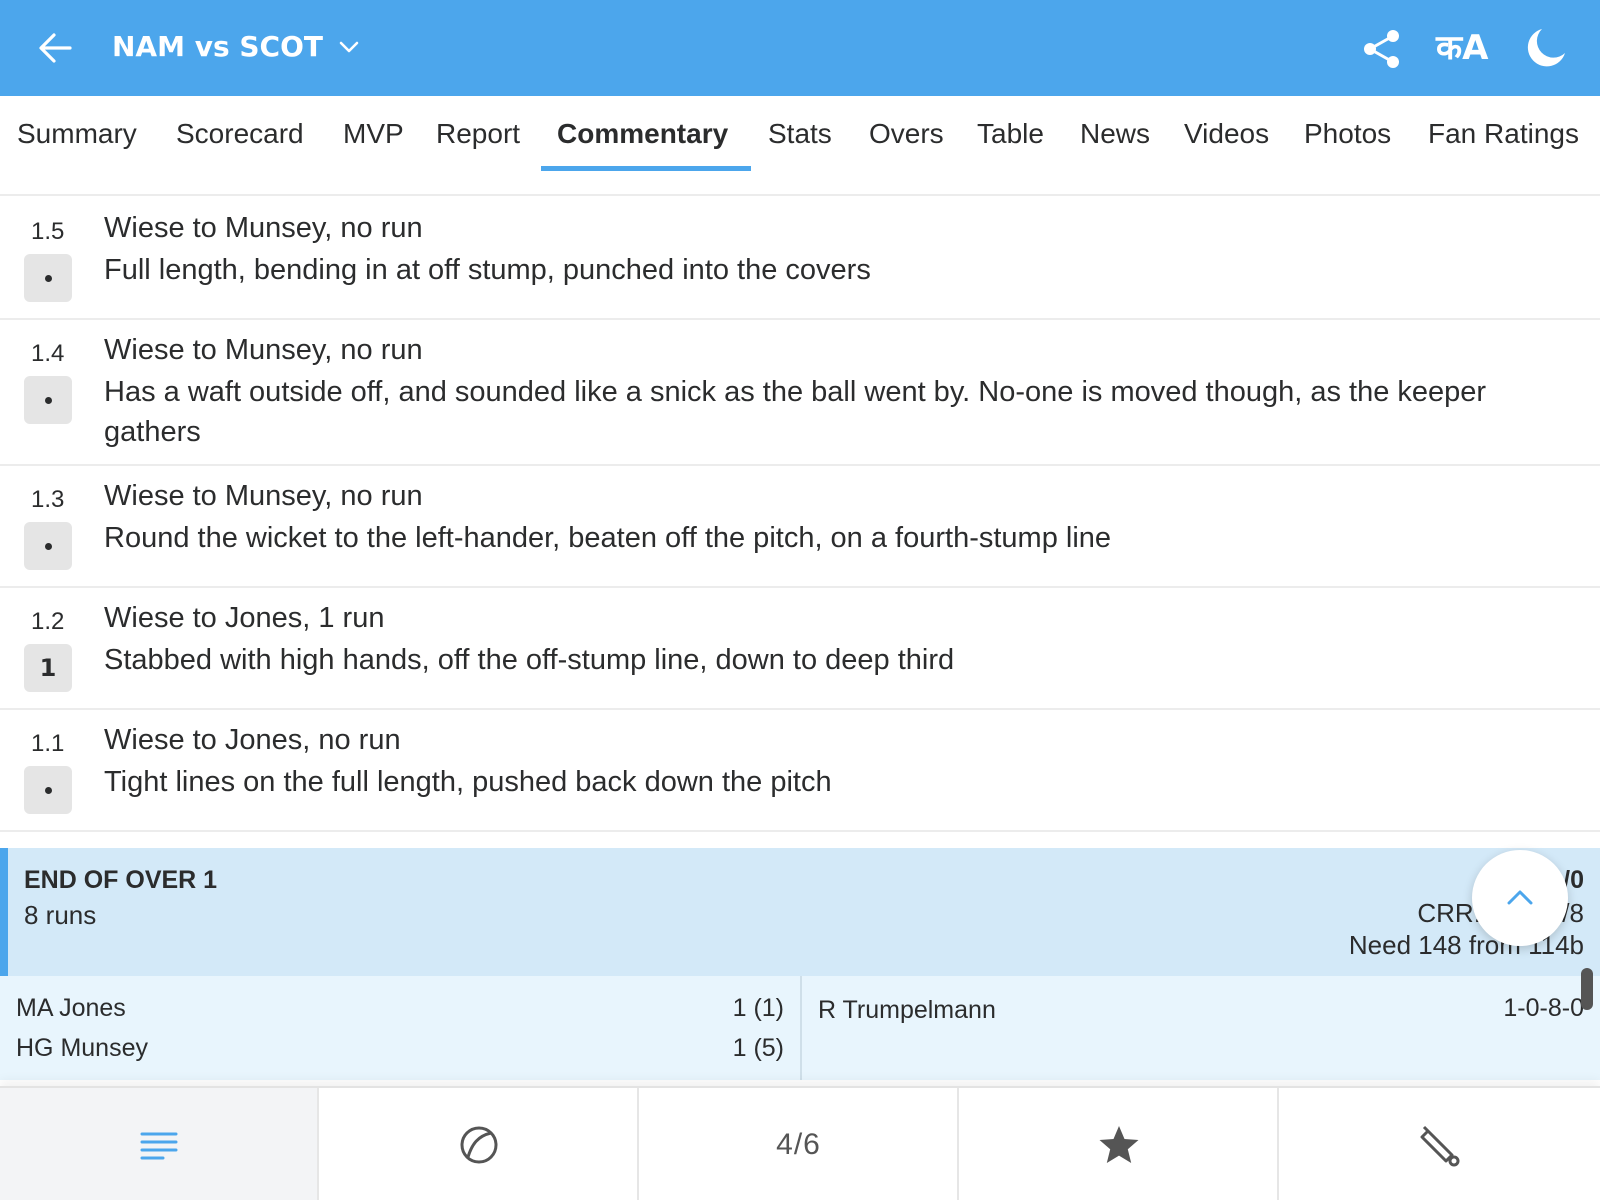 The image size is (1600, 1200). Describe the element at coordinates (642, 134) in the screenshot. I see `tab-commentary: Commentary` at that location.